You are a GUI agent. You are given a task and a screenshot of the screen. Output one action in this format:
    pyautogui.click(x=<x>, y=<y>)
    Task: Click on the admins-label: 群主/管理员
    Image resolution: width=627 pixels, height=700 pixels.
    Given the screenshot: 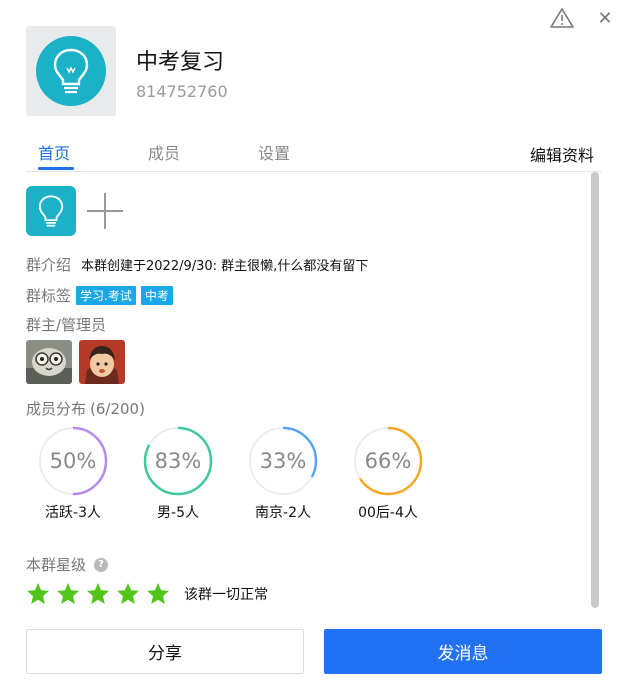 What is the action you would take?
    pyautogui.click(x=66, y=325)
    